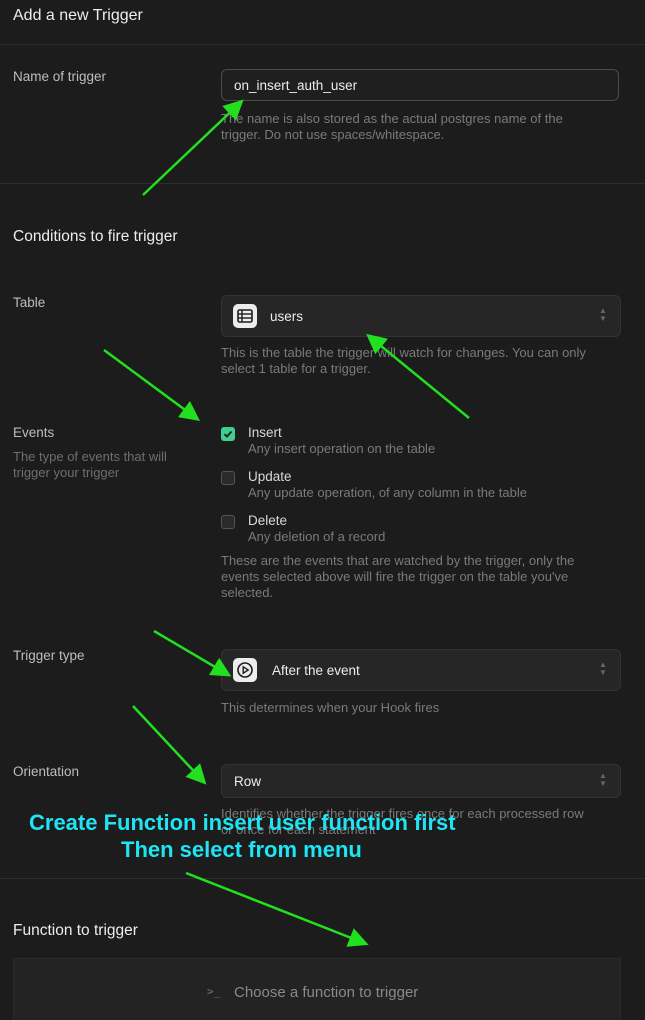 The height and width of the screenshot is (1020, 645). What do you see at coordinates (193, 147) in the screenshot?
I see `arrow-to-name-input` at bounding box center [193, 147].